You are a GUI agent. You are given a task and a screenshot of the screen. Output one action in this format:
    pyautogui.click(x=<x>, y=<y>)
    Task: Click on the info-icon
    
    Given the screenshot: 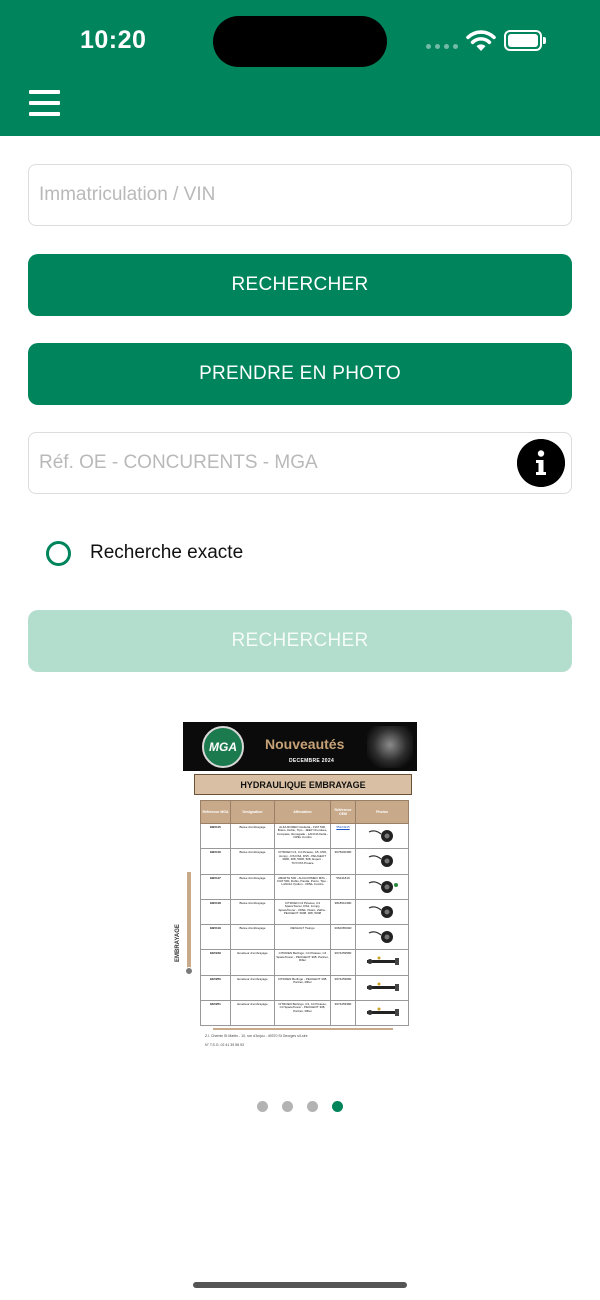 What is the action you would take?
    pyautogui.click(x=541, y=463)
    